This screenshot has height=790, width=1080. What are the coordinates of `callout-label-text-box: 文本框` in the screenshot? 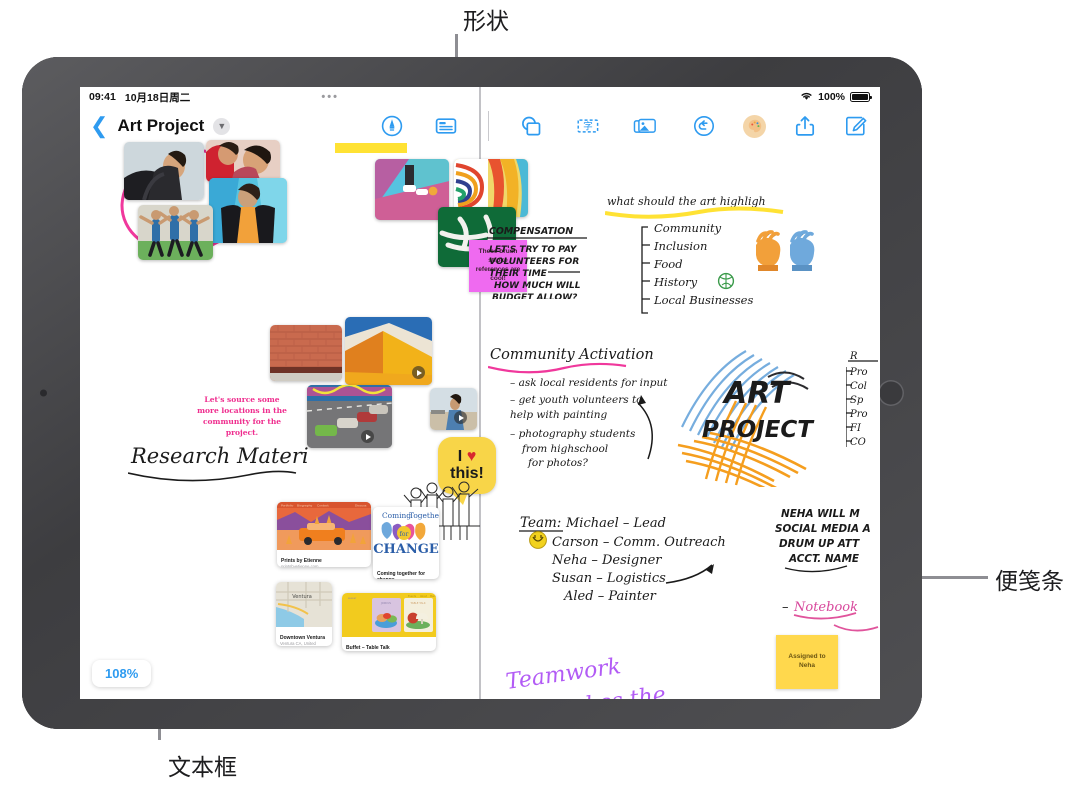 It's located at (202, 768).